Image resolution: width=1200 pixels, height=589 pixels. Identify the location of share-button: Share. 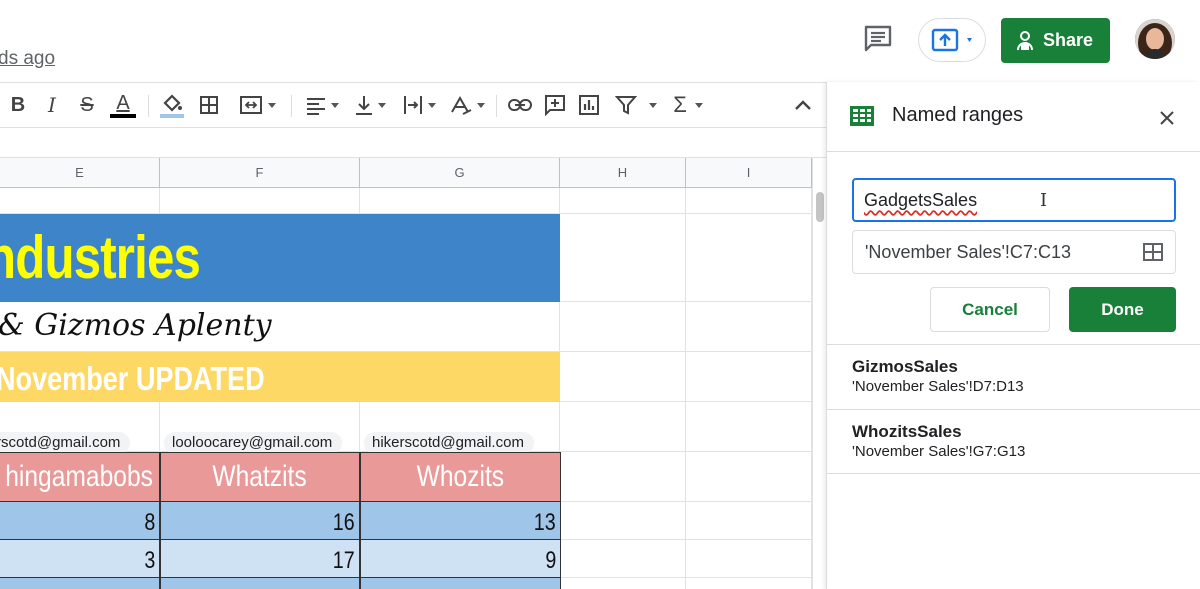
(1055, 40).